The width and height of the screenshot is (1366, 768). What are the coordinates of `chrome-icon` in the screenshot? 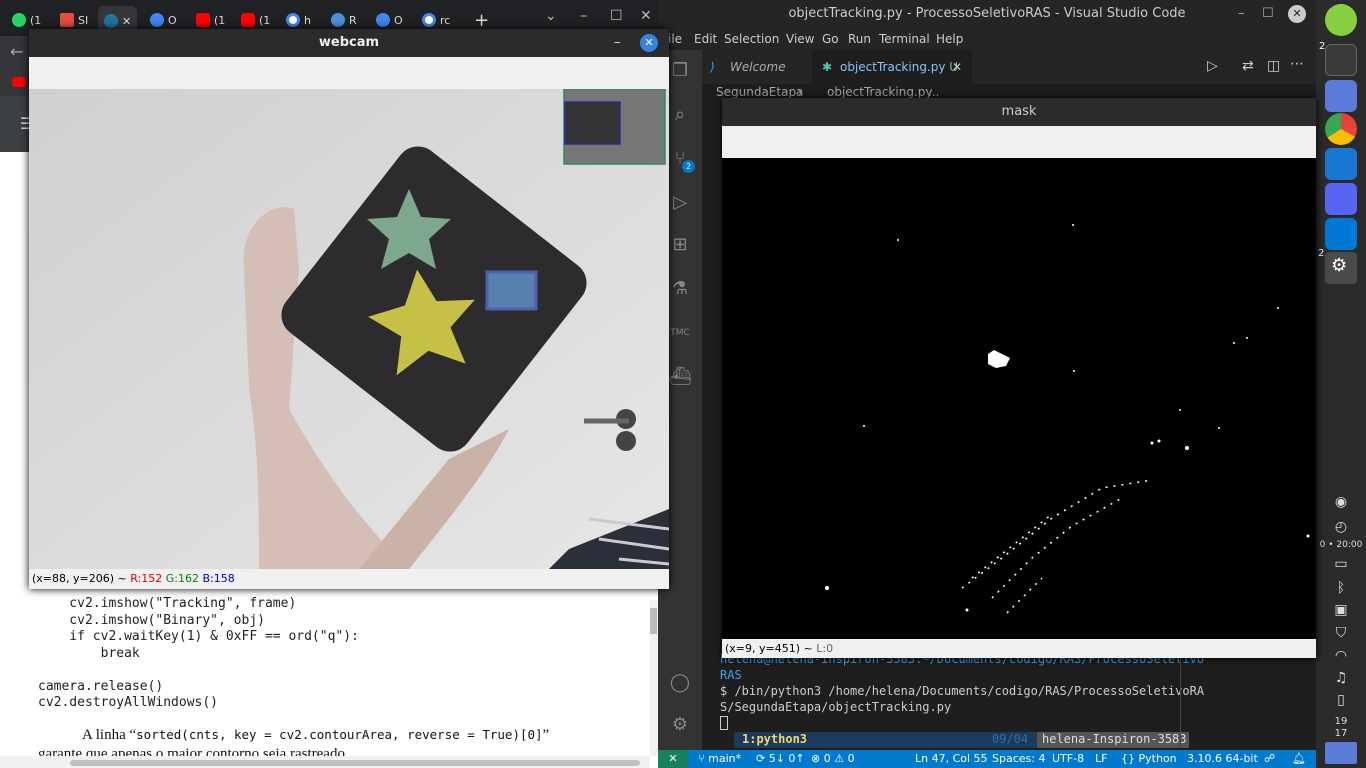 It's located at (1341, 129).